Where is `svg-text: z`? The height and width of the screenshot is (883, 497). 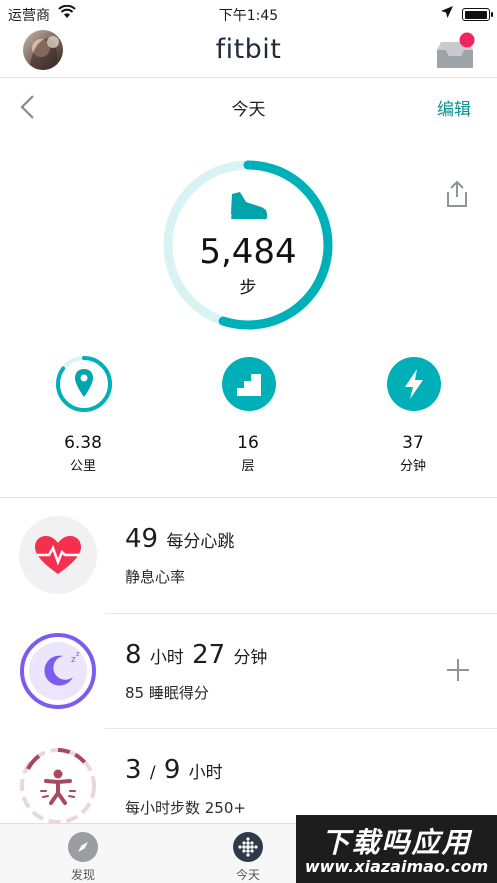 svg-text: z is located at coordinates (78, 654).